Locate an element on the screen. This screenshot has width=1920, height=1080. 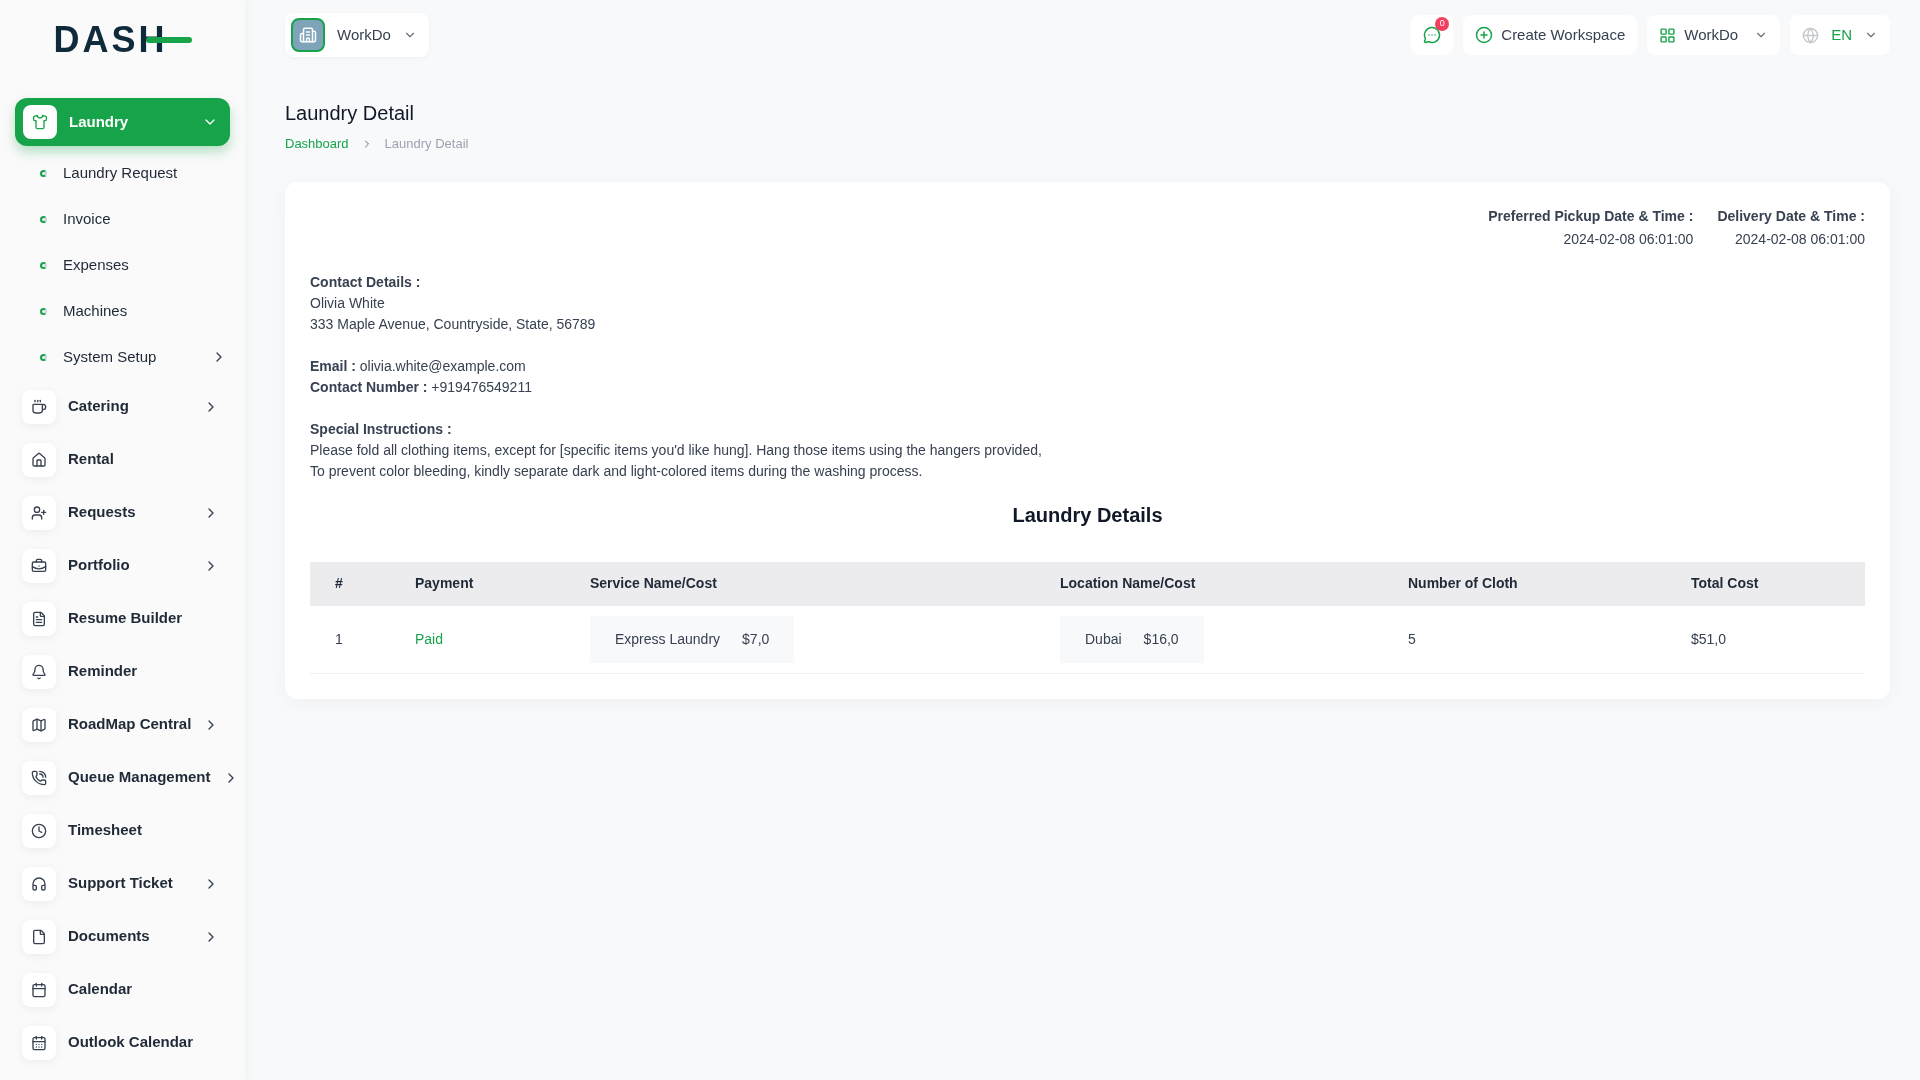
workspace-menu: WorkDo is located at coordinates (1714, 35).